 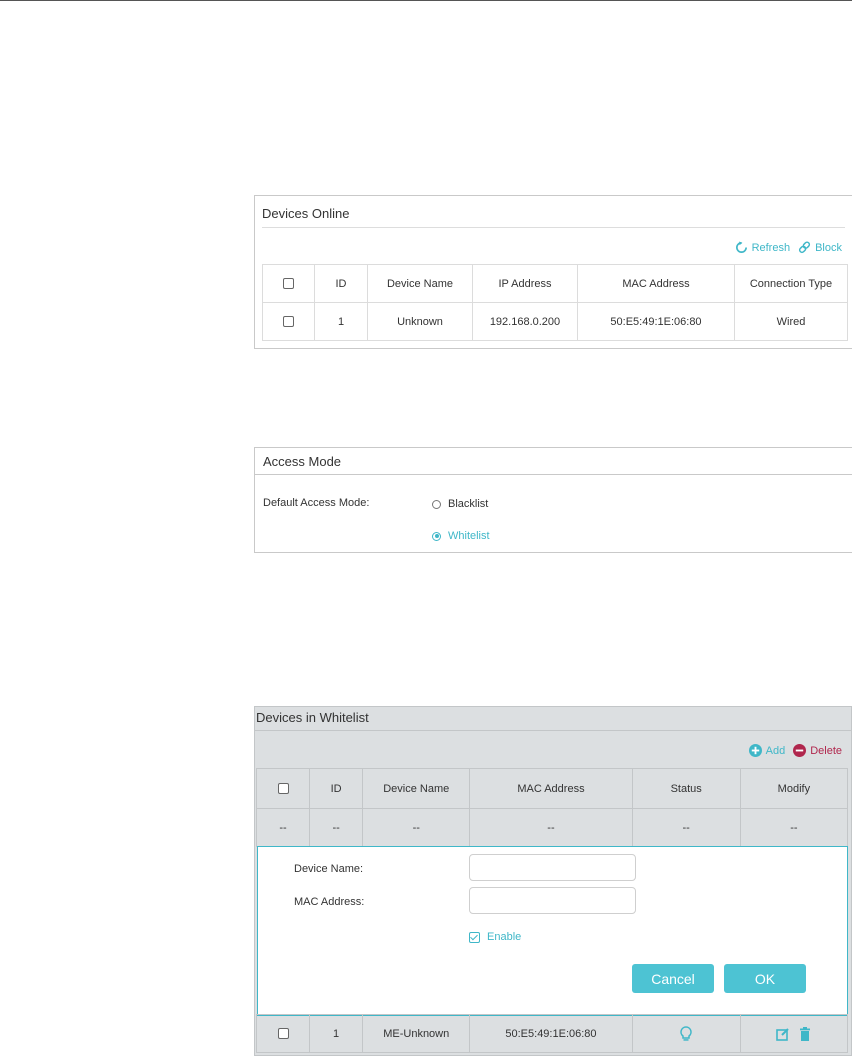 What do you see at coordinates (826, 750) in the screenshot?
I see `delete-label: Delete` at bounding box center [826, 750].